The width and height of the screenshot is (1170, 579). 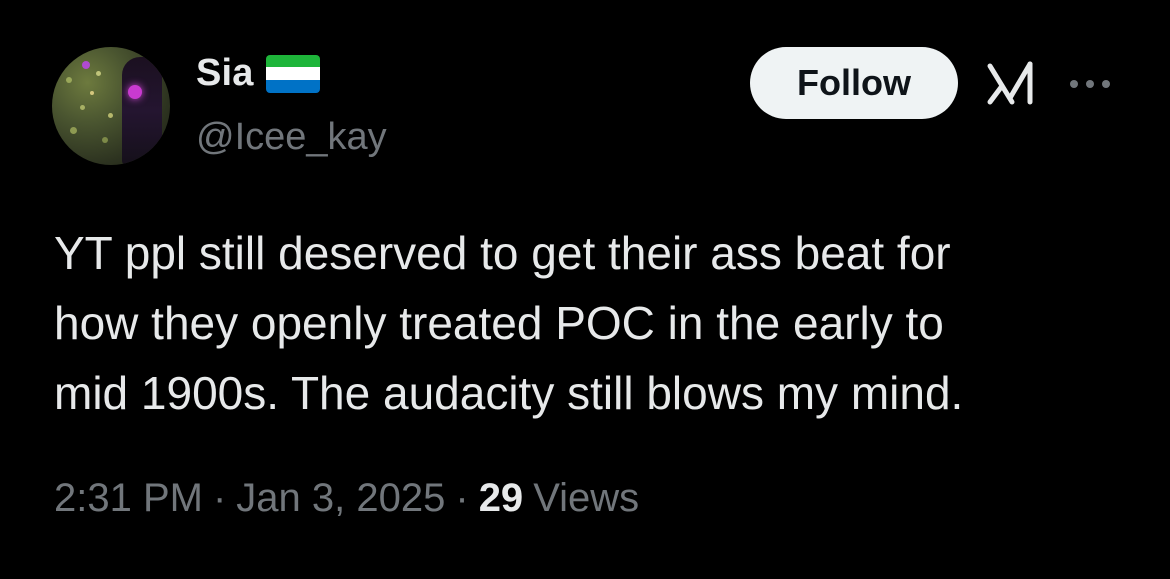 What do you see at coordinates (291, 137) in the screenshot?
I see `user-handle: @Icee_kay` at bounding box center [291, 137].